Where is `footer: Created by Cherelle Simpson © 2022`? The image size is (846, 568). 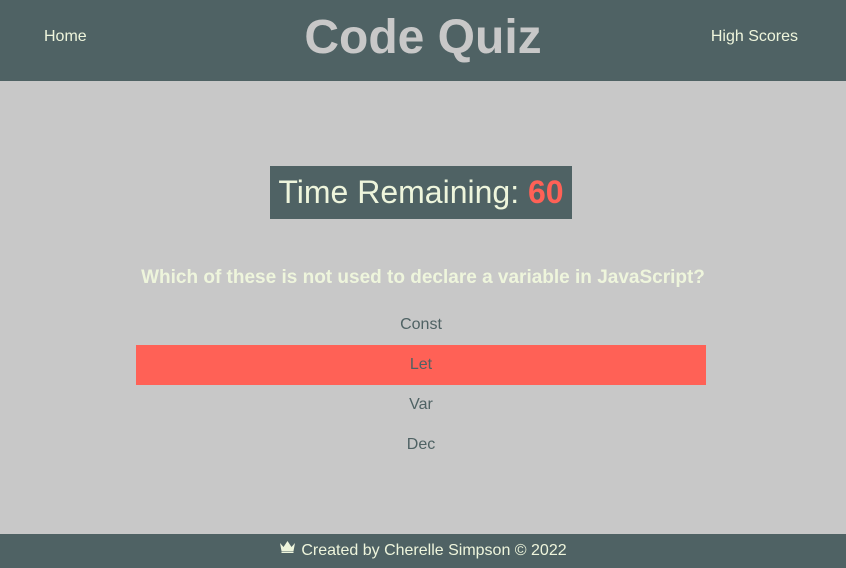 footer: Created by Cherelle Simpson © 2022 is located at coordinates (423, 551).